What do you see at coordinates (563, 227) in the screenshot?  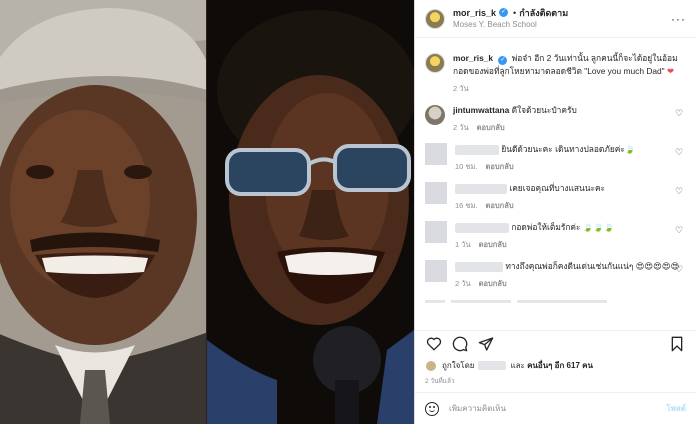 I see `comment-text: กอดพ่อให้เต็มรักค่ะ 🍃🍃🍃` at bounding box center [563, 227].